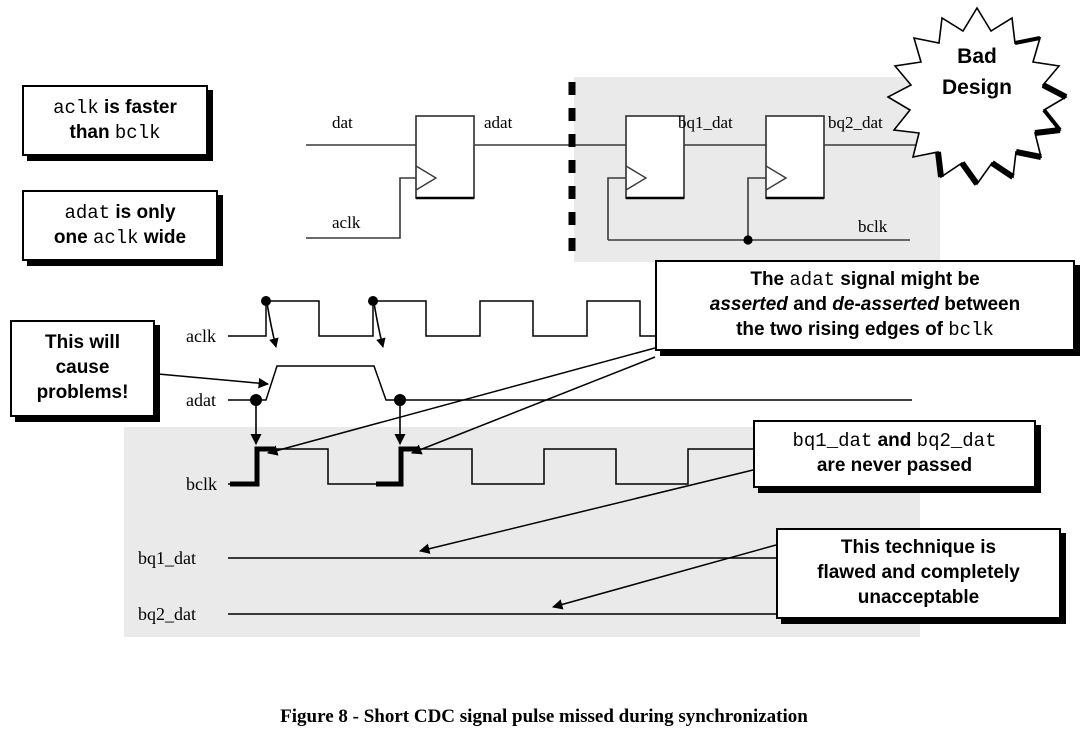  I want to click on callout-line: the two rising edges of bclk, so click(865, 330).